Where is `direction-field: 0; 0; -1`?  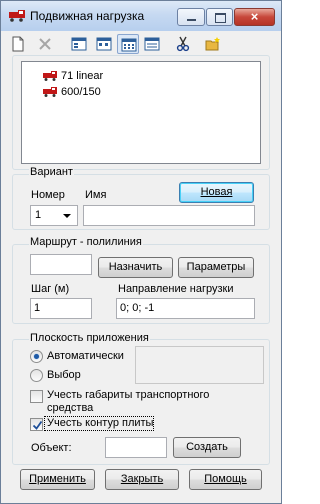 direction-field: 0; 0; -1 is located at coordinates (185, 308).